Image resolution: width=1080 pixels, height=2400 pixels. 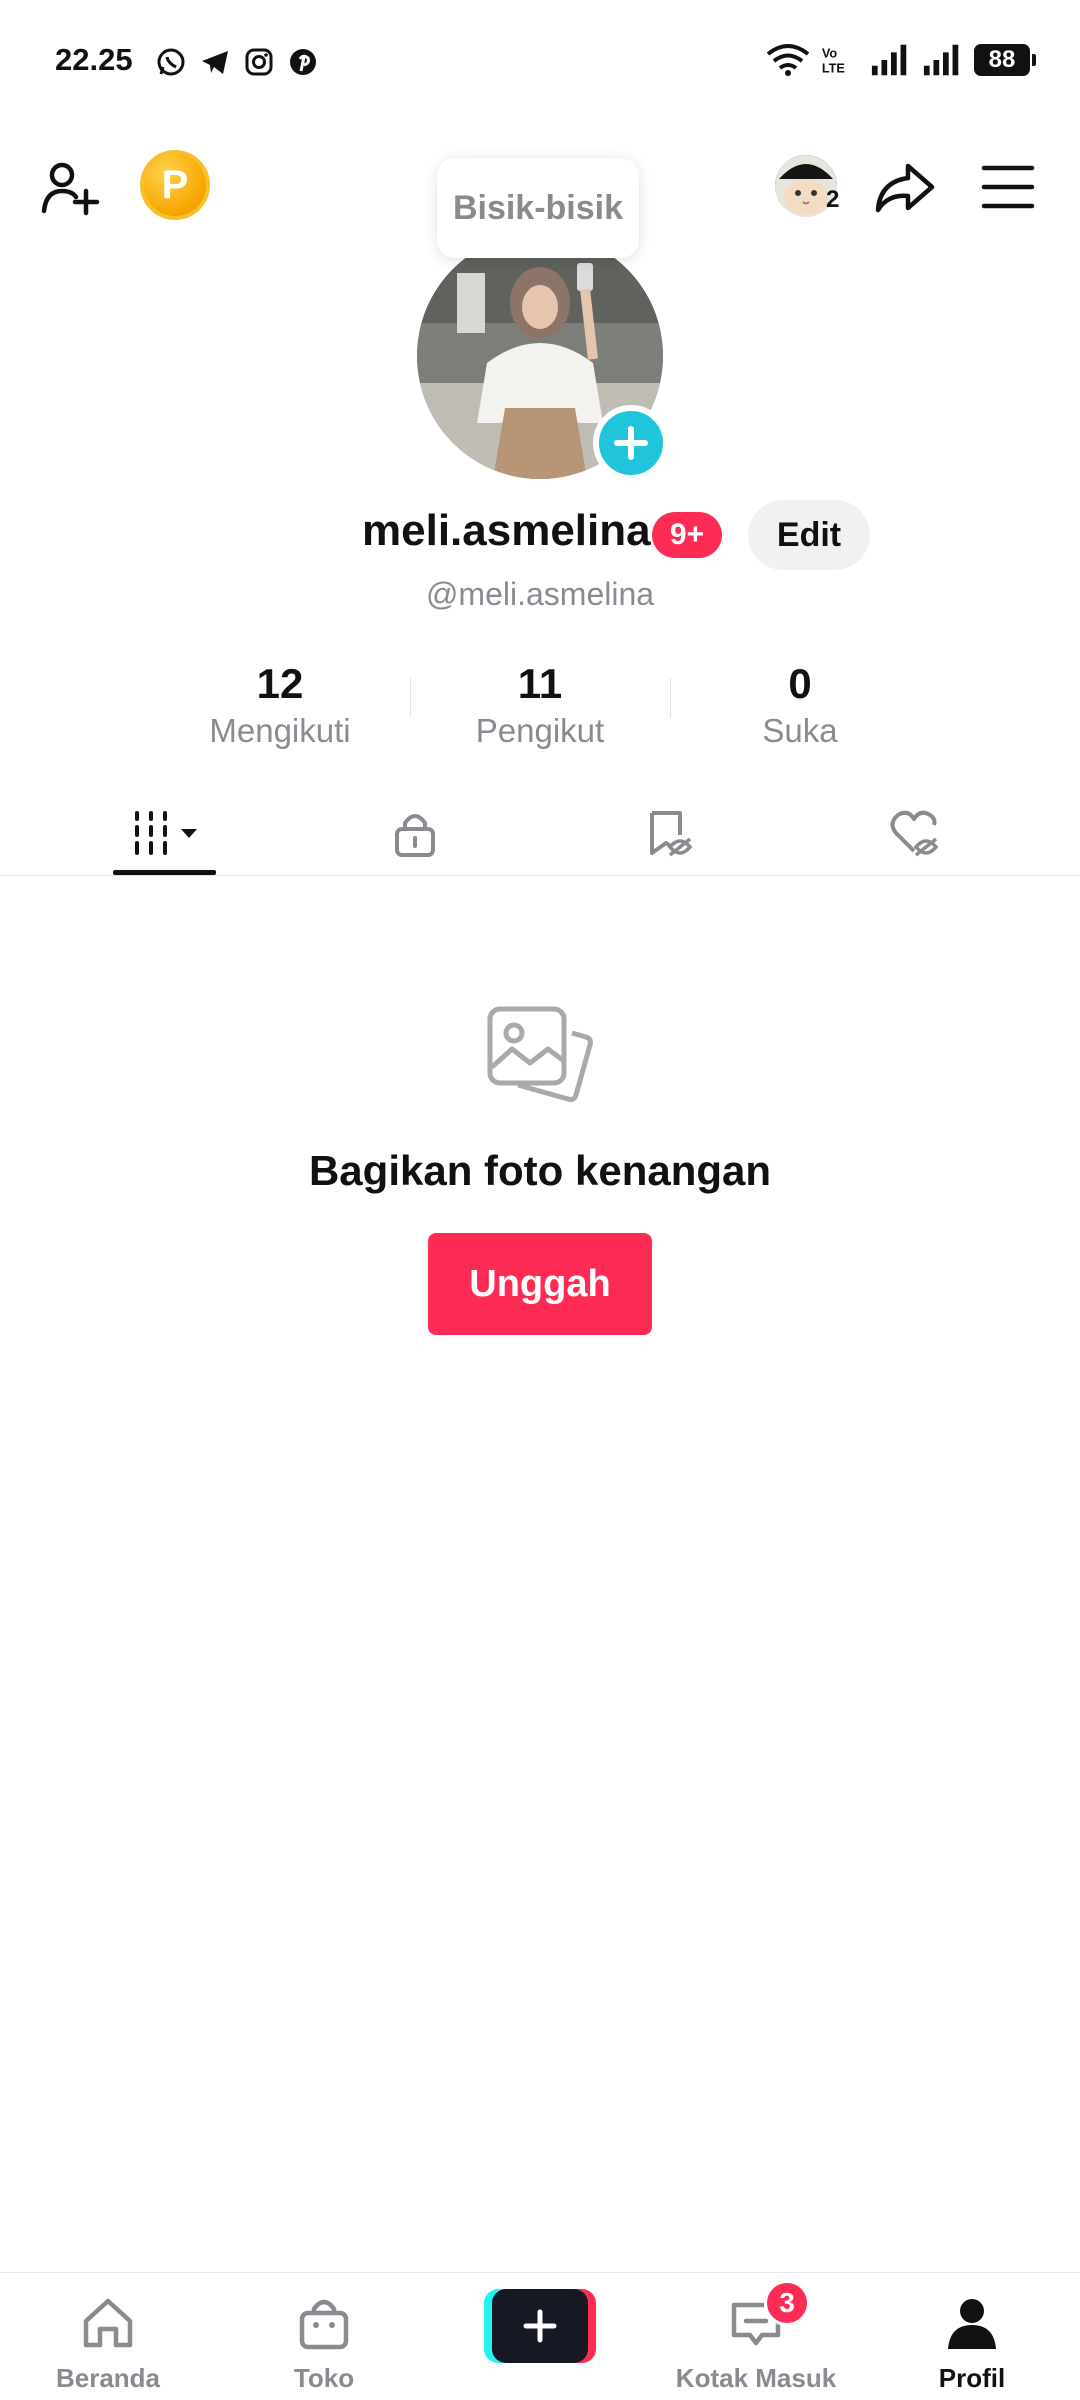 I want to click on profile-stats: 12 Mengikuti 11 Pengikut 0 Suka, so click(x=540, y=706).